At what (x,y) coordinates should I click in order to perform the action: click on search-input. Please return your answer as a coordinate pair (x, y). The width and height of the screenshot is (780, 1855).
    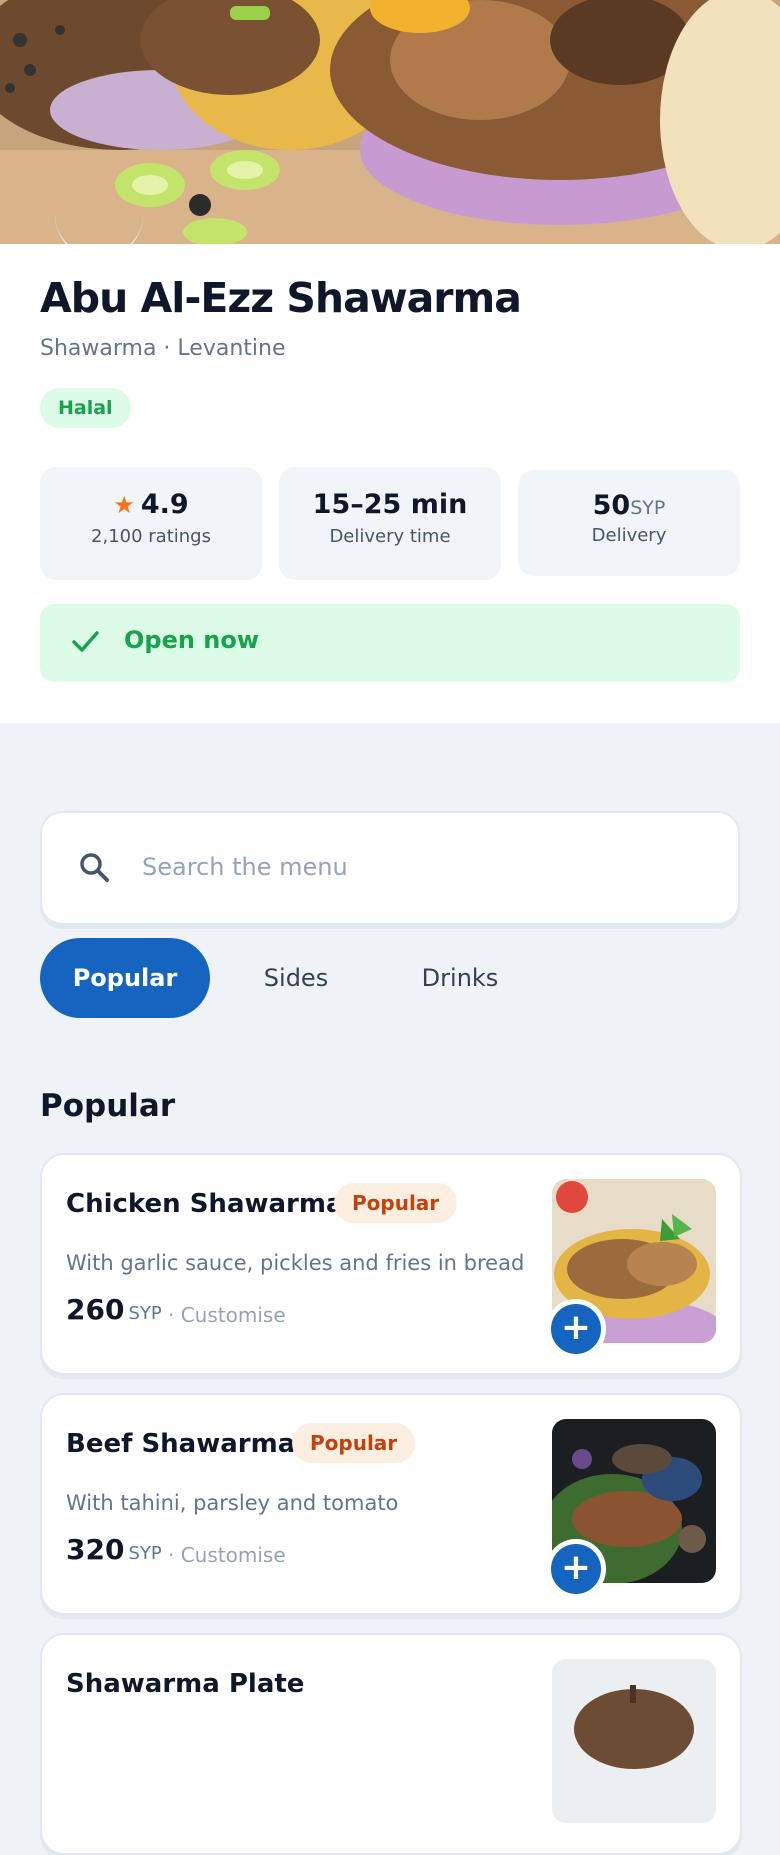
    Looking at the image, I should click on (422, 867).